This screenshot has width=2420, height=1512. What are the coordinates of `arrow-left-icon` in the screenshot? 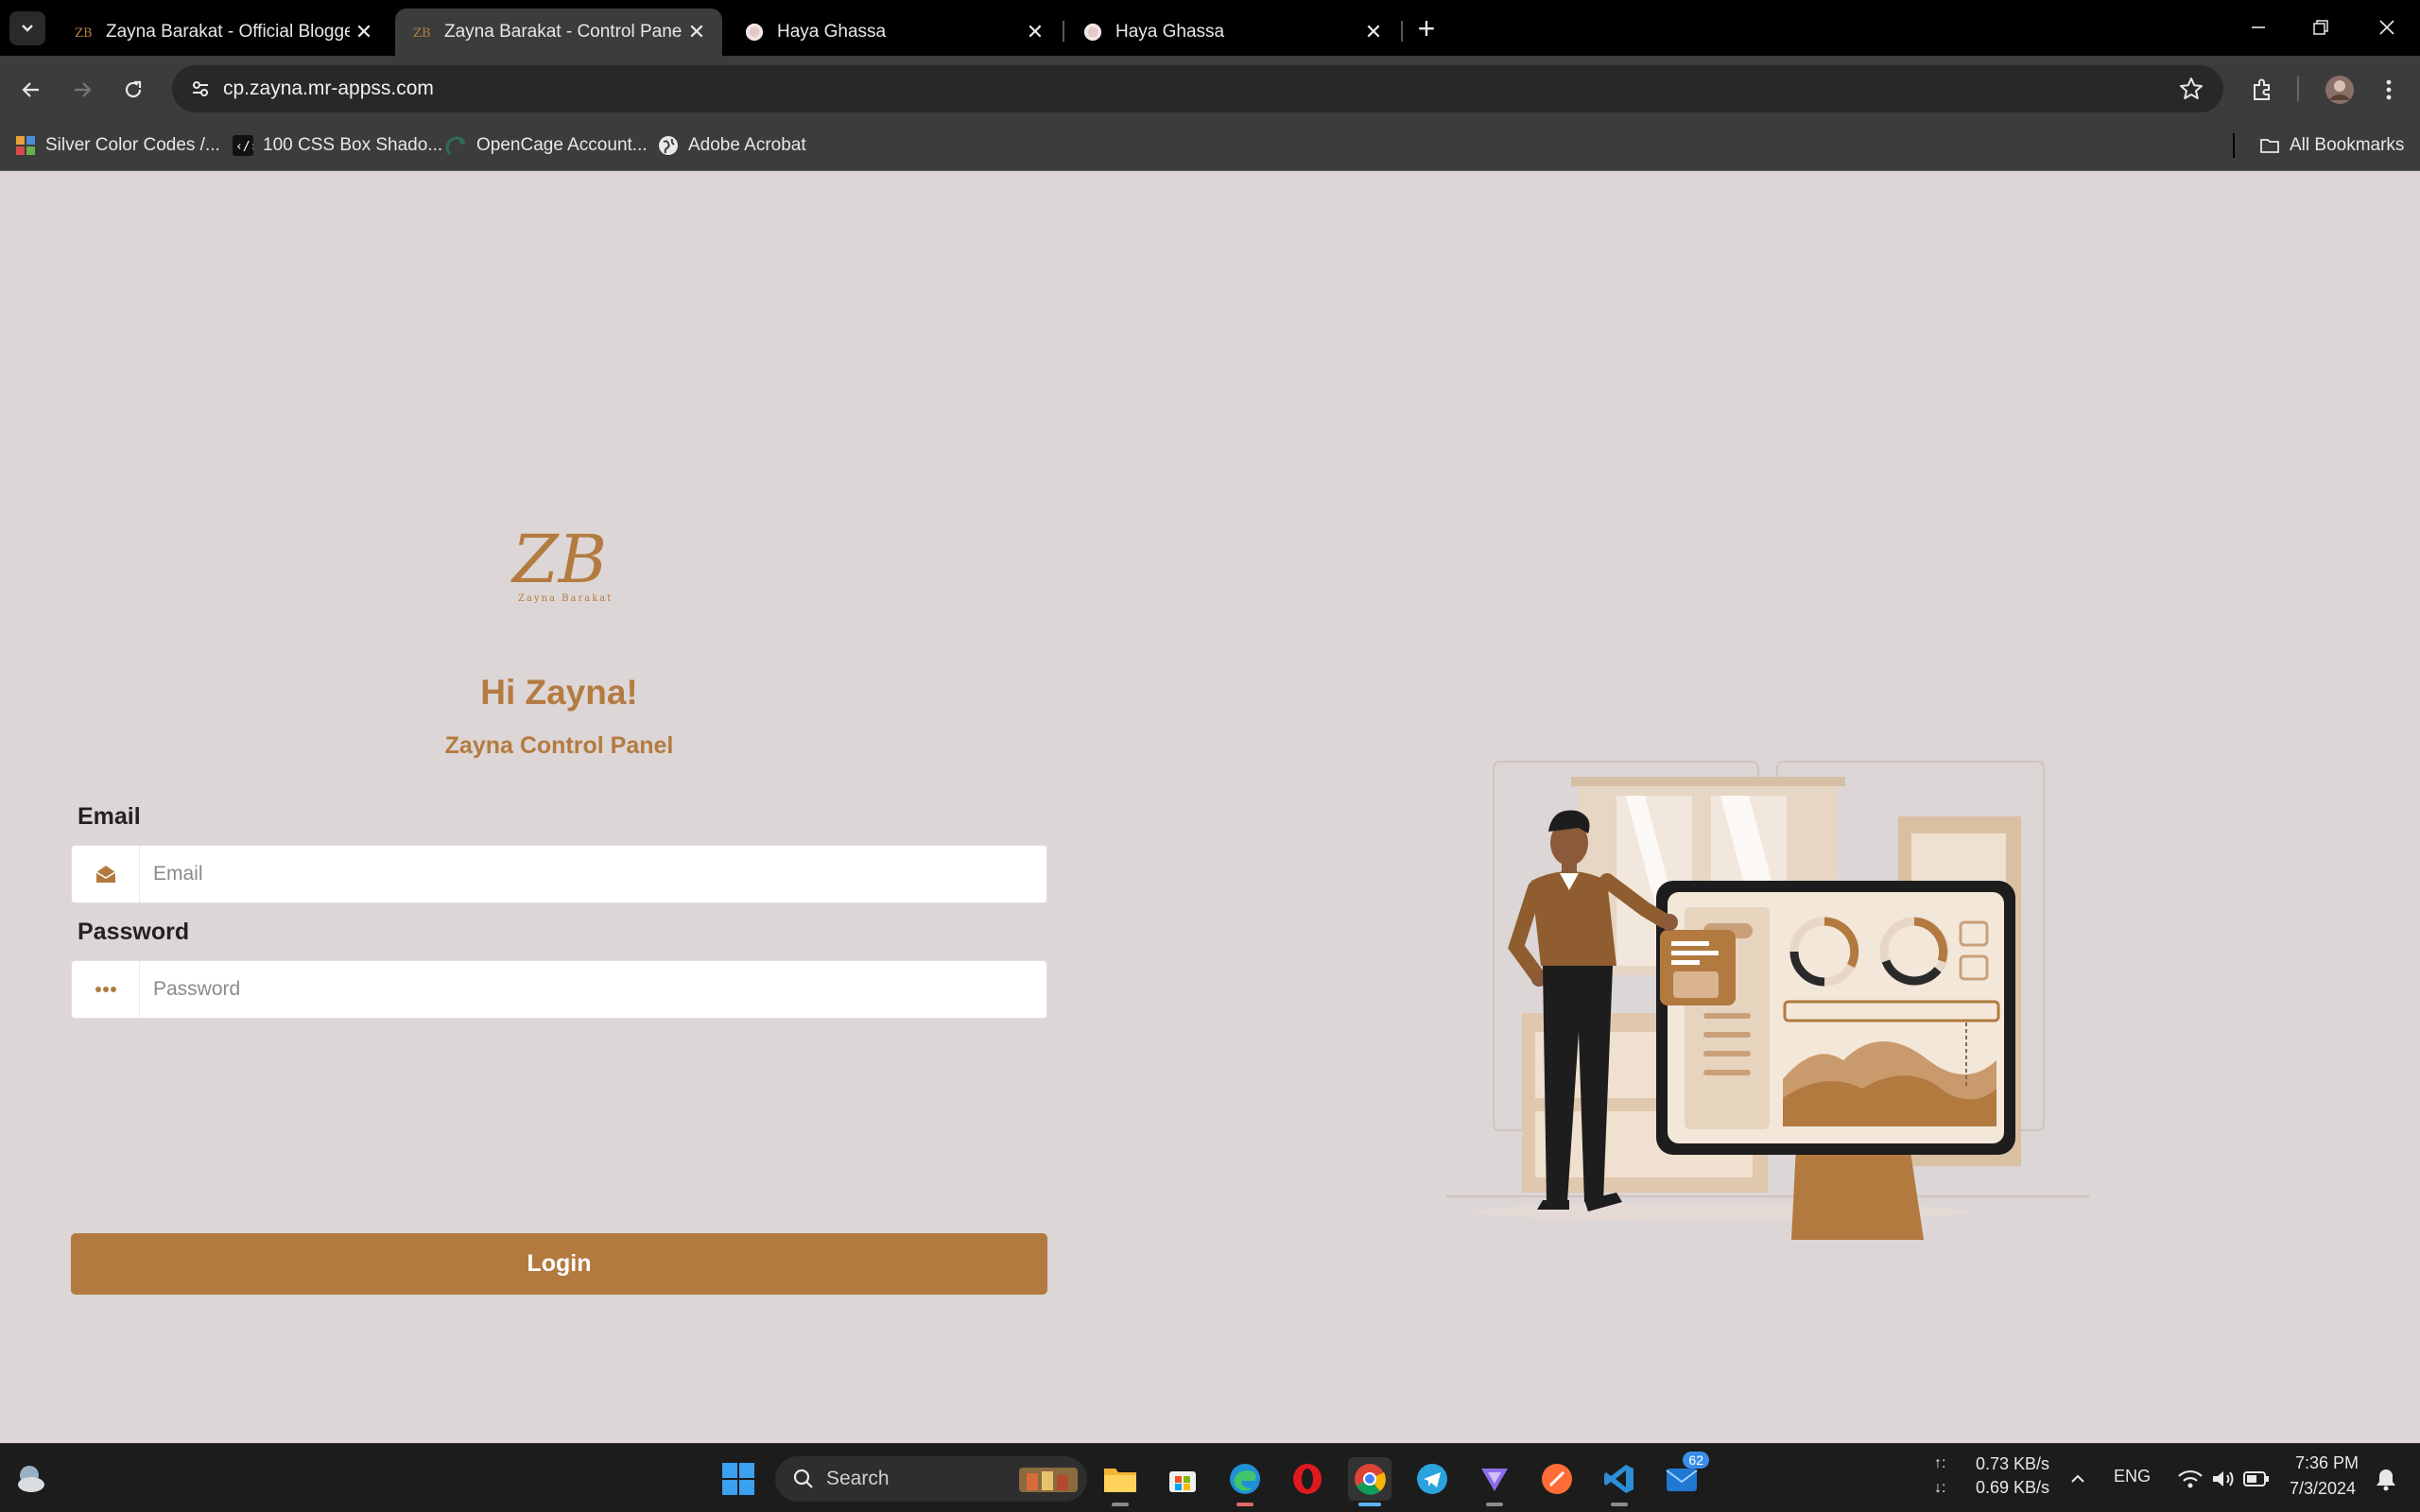 It's located at (30, 89).